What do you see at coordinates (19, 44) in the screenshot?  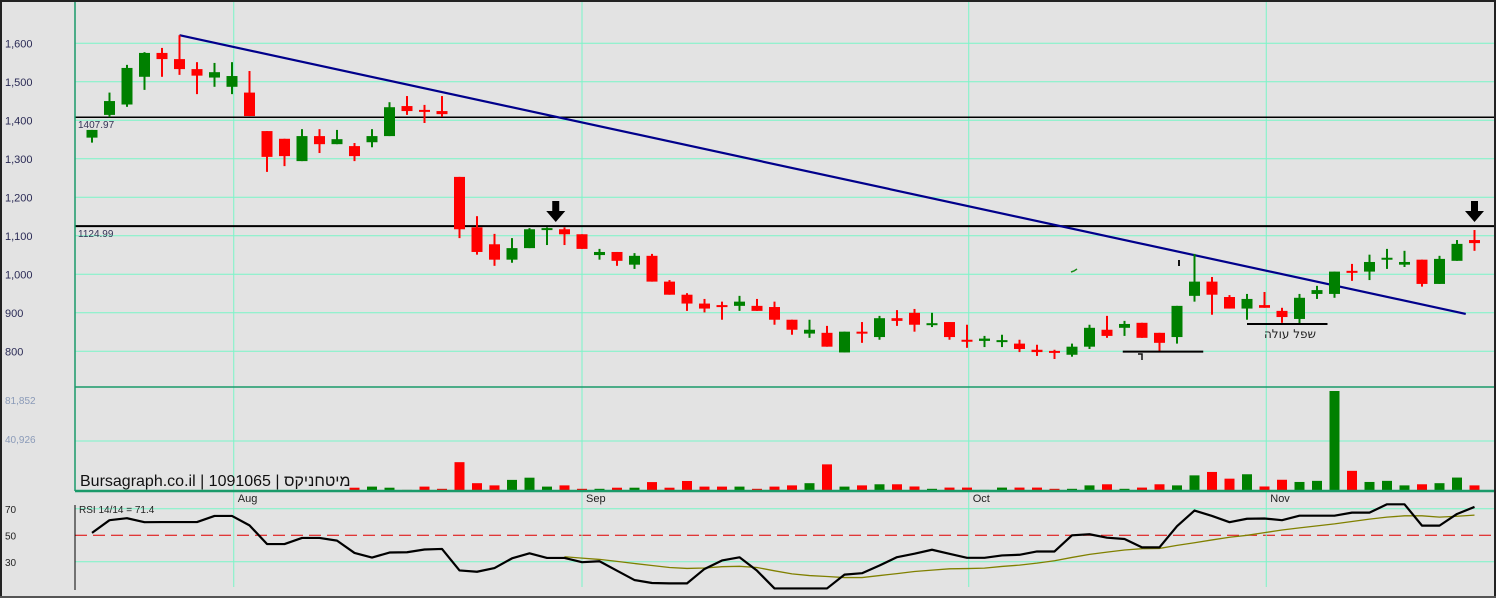 I see `price-tick-label: 1,600` at bounding box center [19, 44].